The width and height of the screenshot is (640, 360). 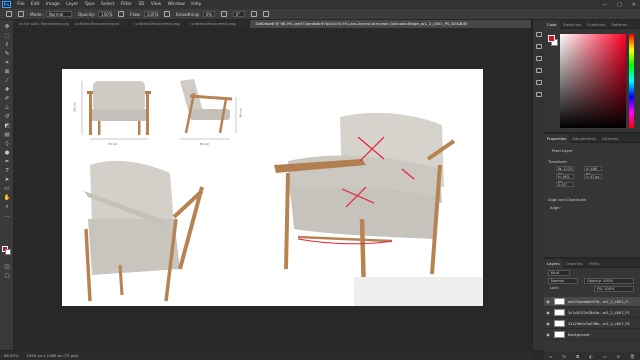 What do you see at coordinates (58, 14) in the screenshot?
I see `mode-select: Normal` at bounding box center [58, 14].